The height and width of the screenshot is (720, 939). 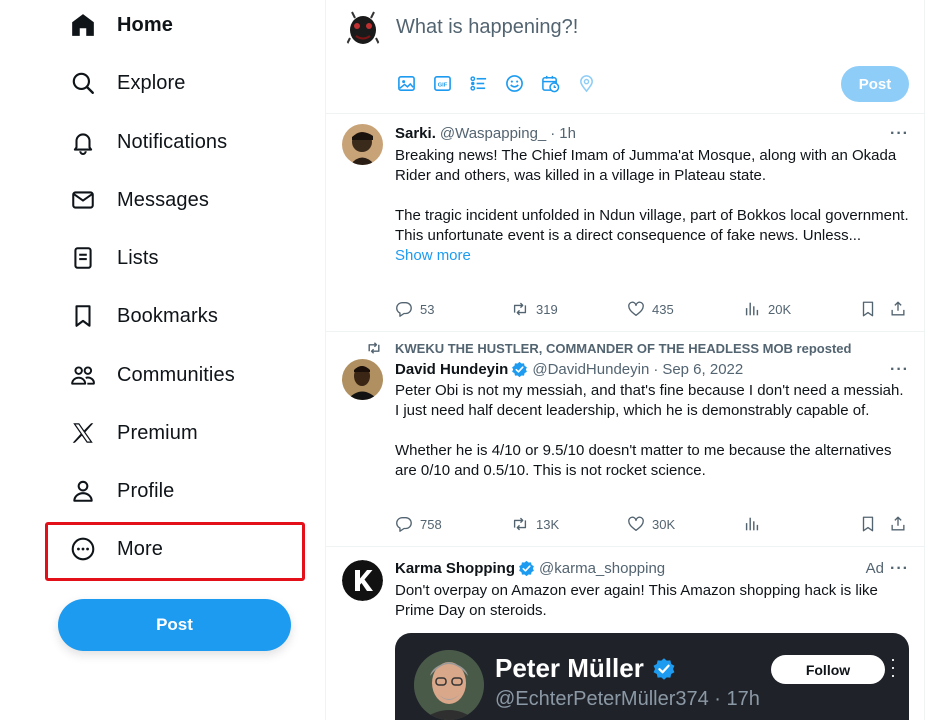 What do you see at coordinates (418, 524) in the screenshot?
I see `reply-button: 758` at bounding box center [418, 524].